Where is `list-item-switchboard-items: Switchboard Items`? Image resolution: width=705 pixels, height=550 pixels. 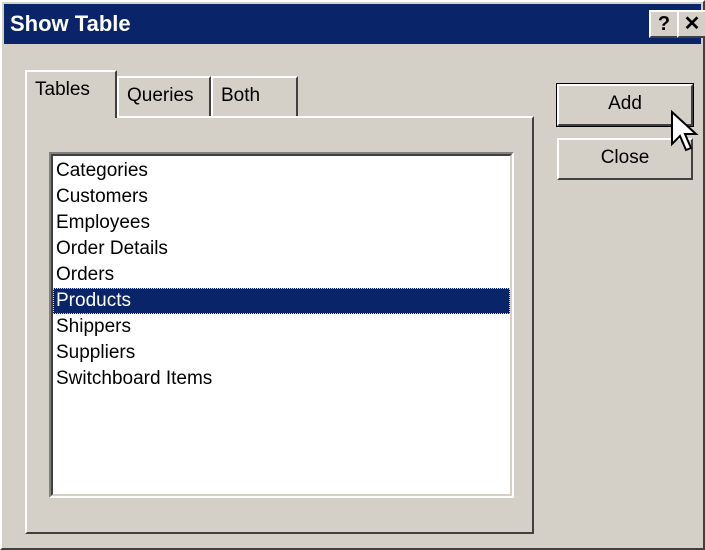 list-item-switchboard-items: Switchboard Items is located at coordinates (281, 379).